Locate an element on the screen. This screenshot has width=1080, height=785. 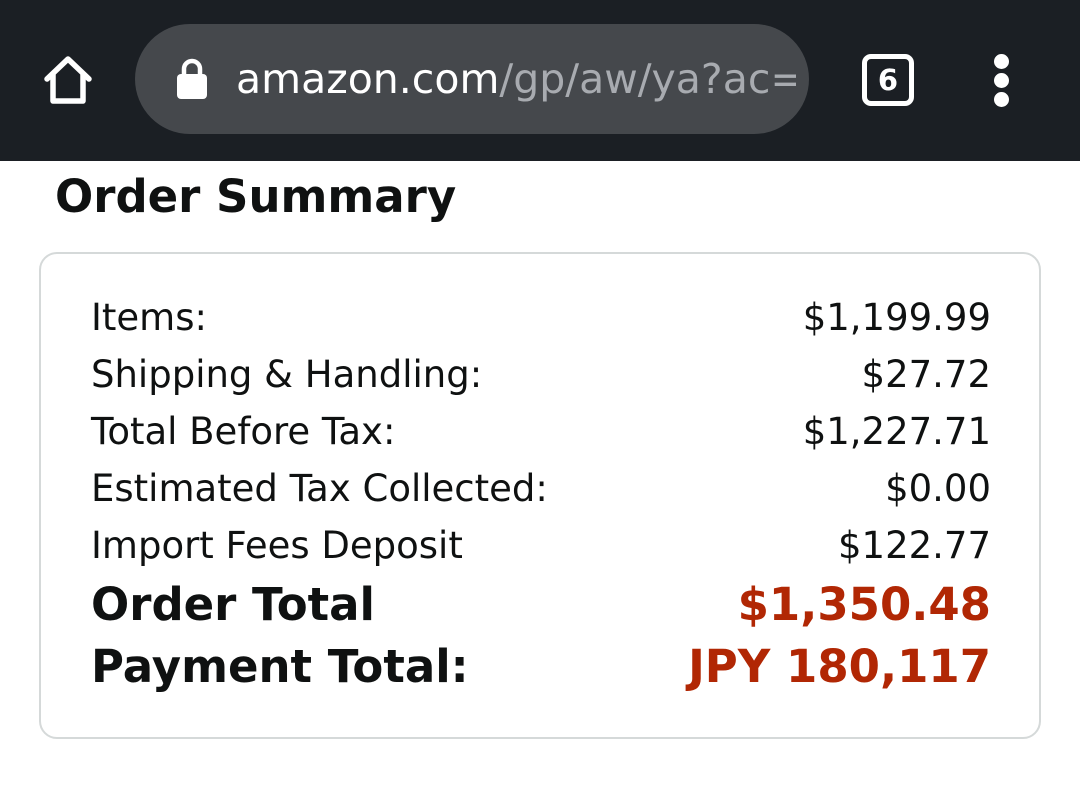
row-label: Items: is located at coordinates (149, 317).